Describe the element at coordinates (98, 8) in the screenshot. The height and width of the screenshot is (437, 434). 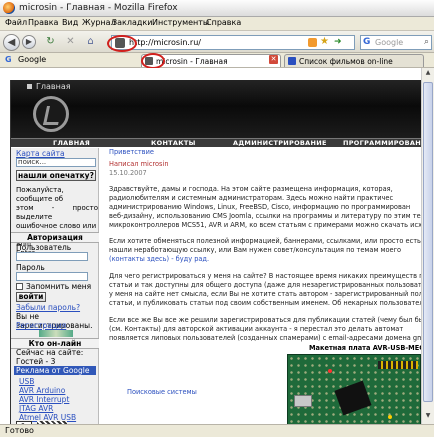
I see `window-title: microsin - Главная - Mozilla Firefox` at that location.